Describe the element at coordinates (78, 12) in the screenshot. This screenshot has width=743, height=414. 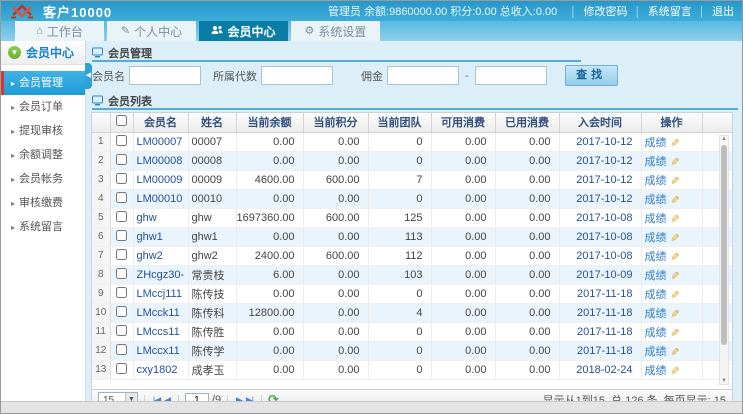
I see `window-title: 客户10000` at that location.